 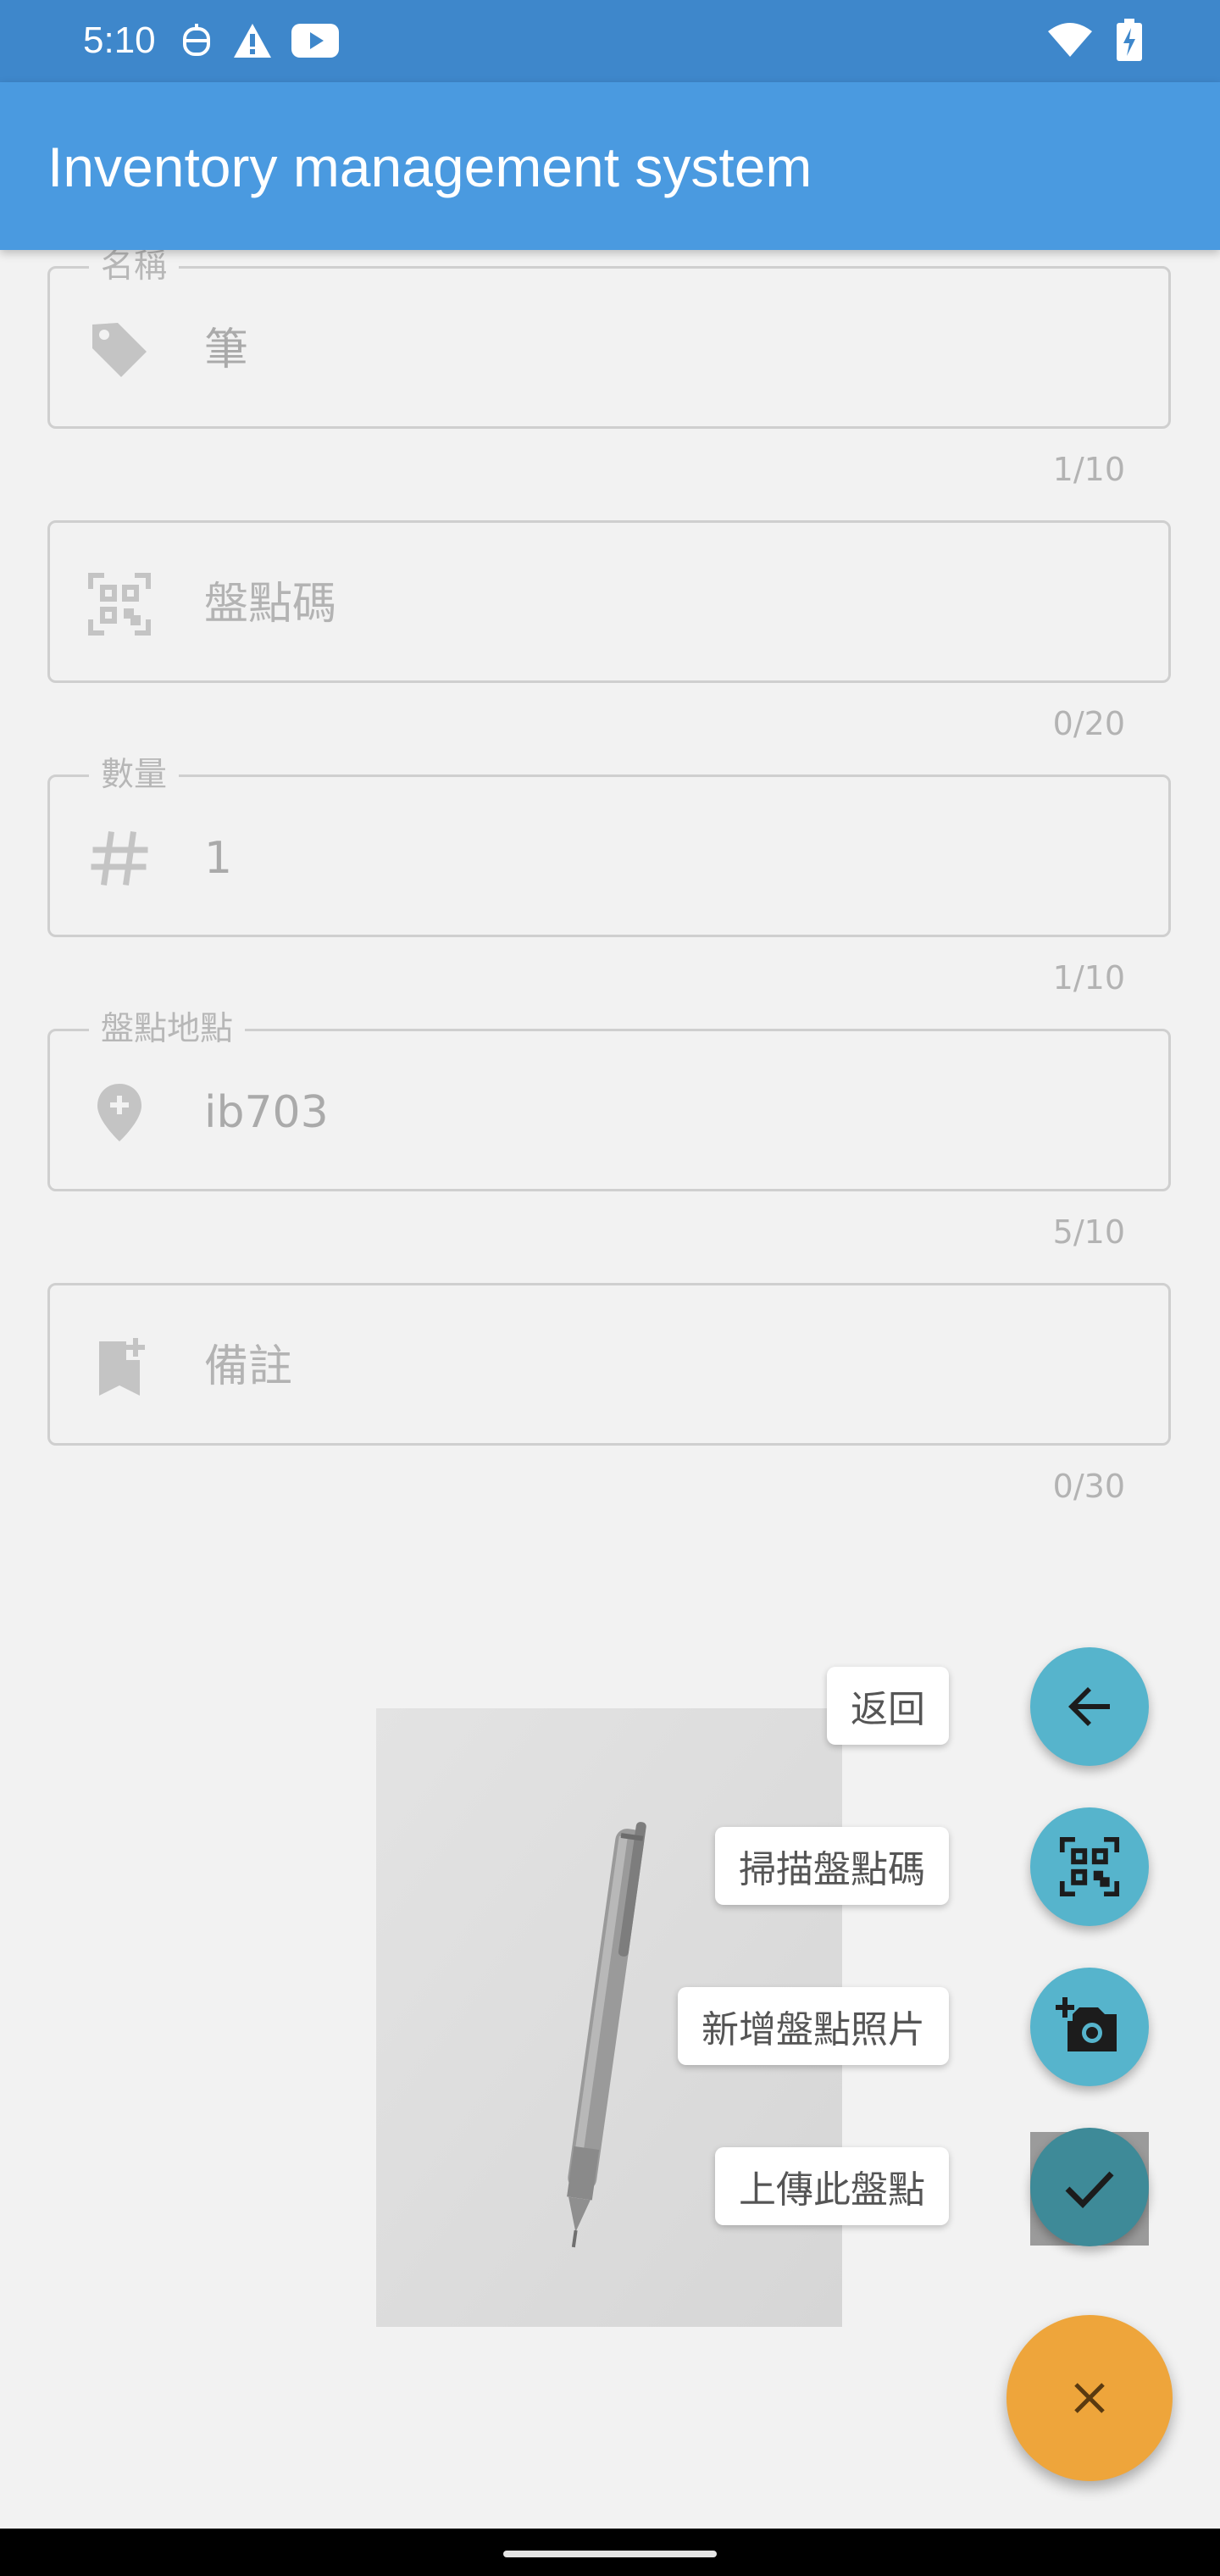 What do you see at coordinates (1089, 2190) in the screenshot?
I see `check-icon` at bounding box center [1089, 2190].